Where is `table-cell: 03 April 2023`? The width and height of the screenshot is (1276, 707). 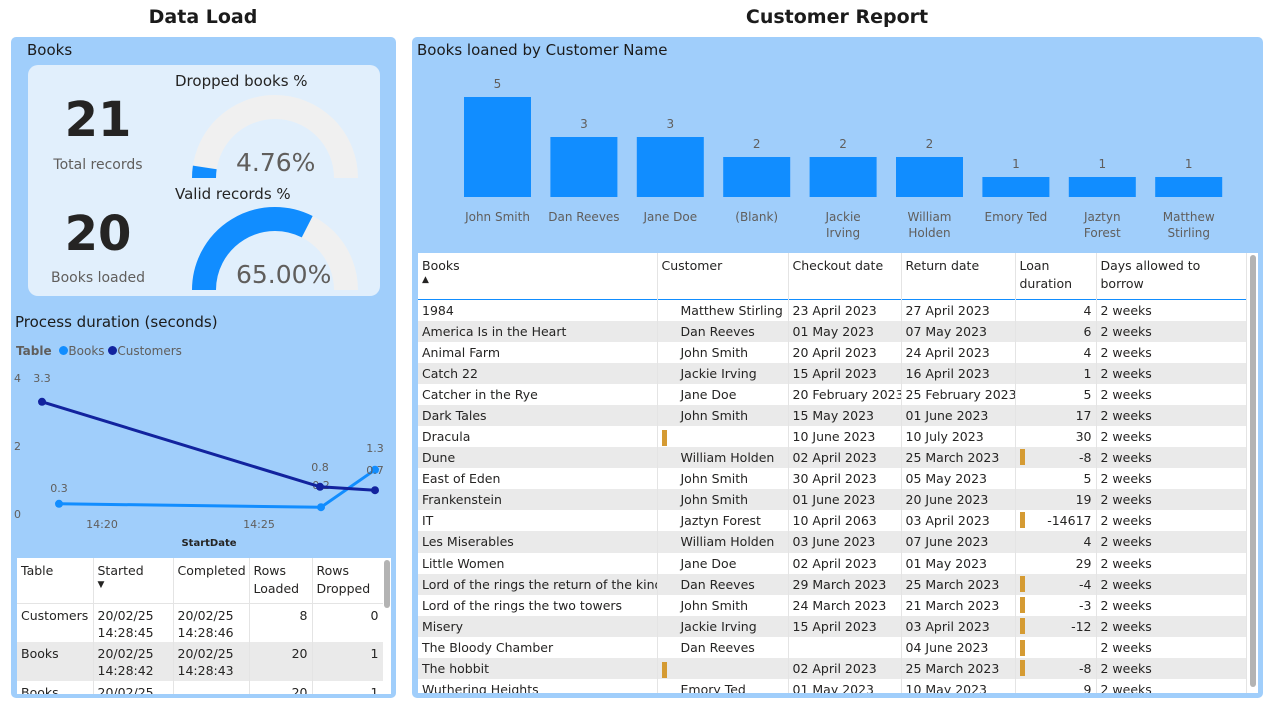 table-cell: 03 April 2023 is located at coordinates (958, 521).